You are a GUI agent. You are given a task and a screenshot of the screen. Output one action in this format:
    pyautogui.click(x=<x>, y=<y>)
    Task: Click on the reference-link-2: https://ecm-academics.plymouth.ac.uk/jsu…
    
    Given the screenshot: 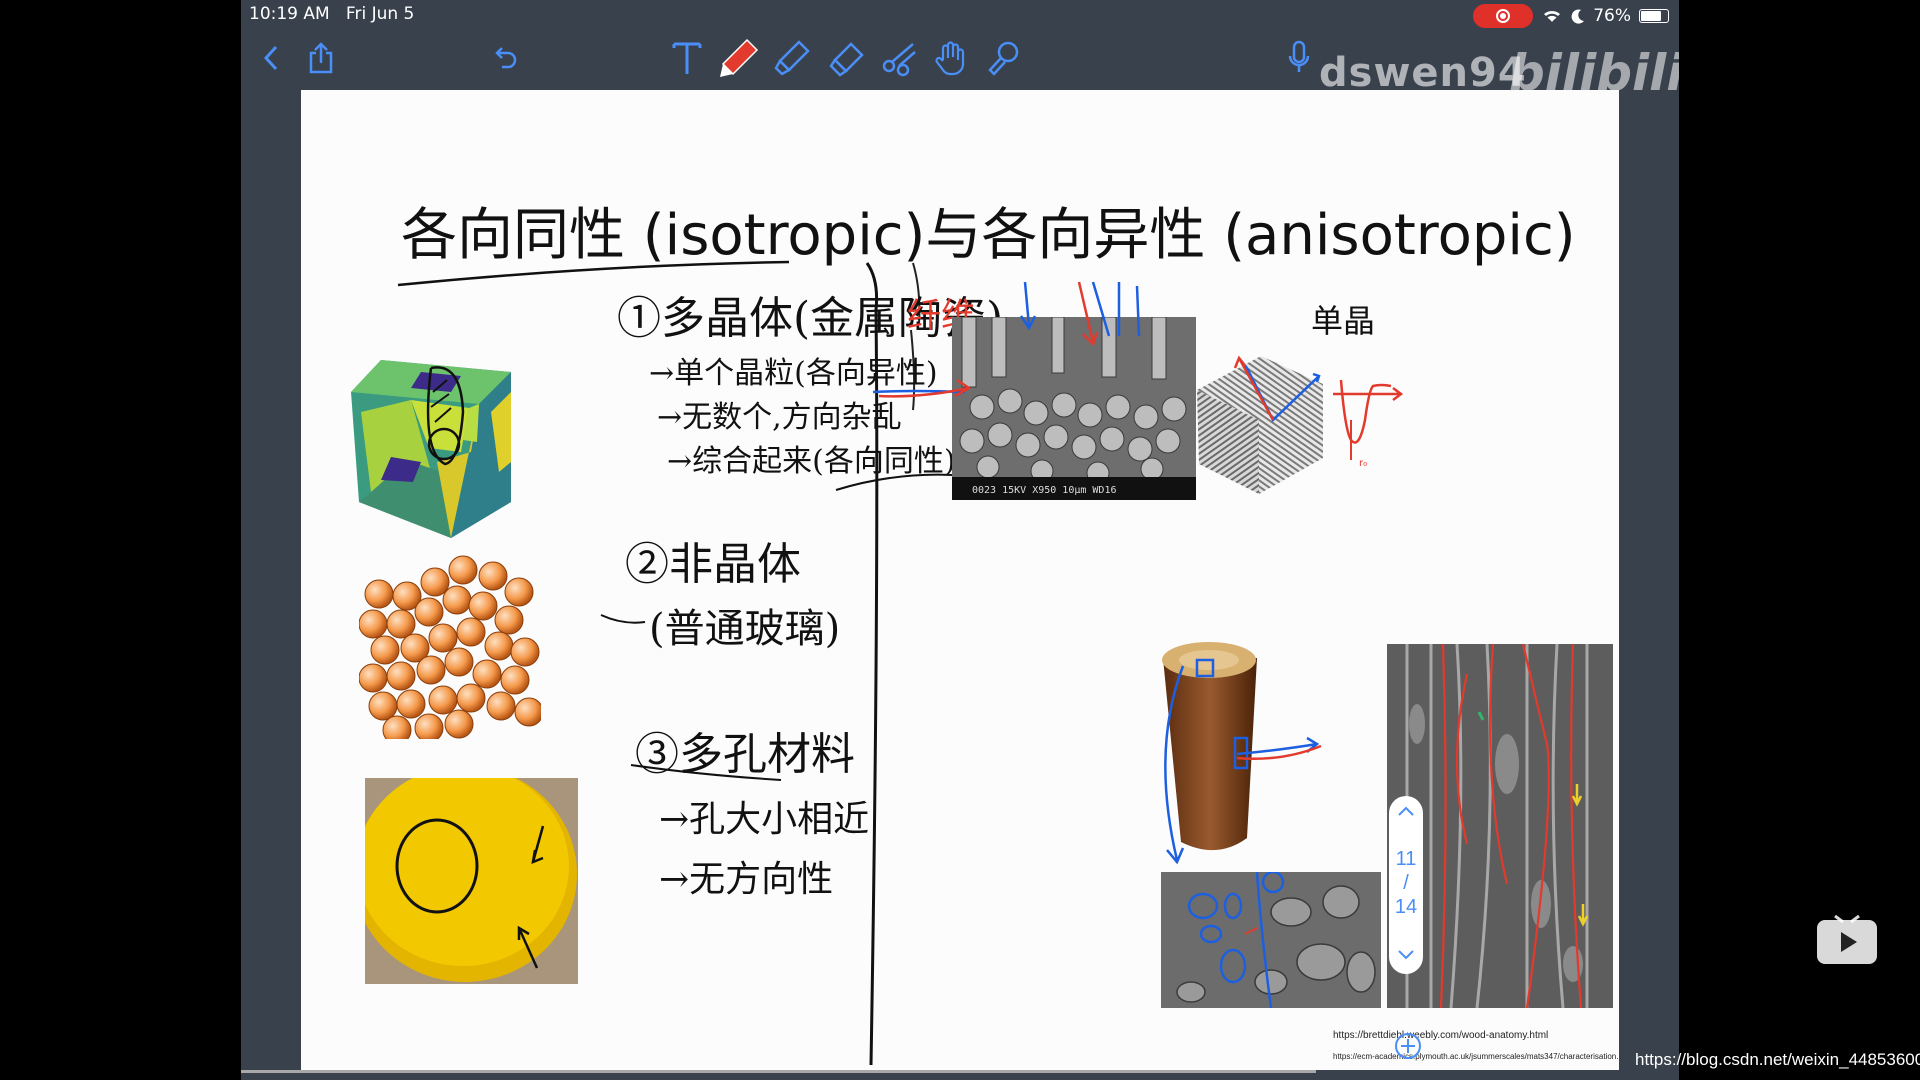 What is the action you would take?
    pyautogui.click(x=1476, y=1056)
    